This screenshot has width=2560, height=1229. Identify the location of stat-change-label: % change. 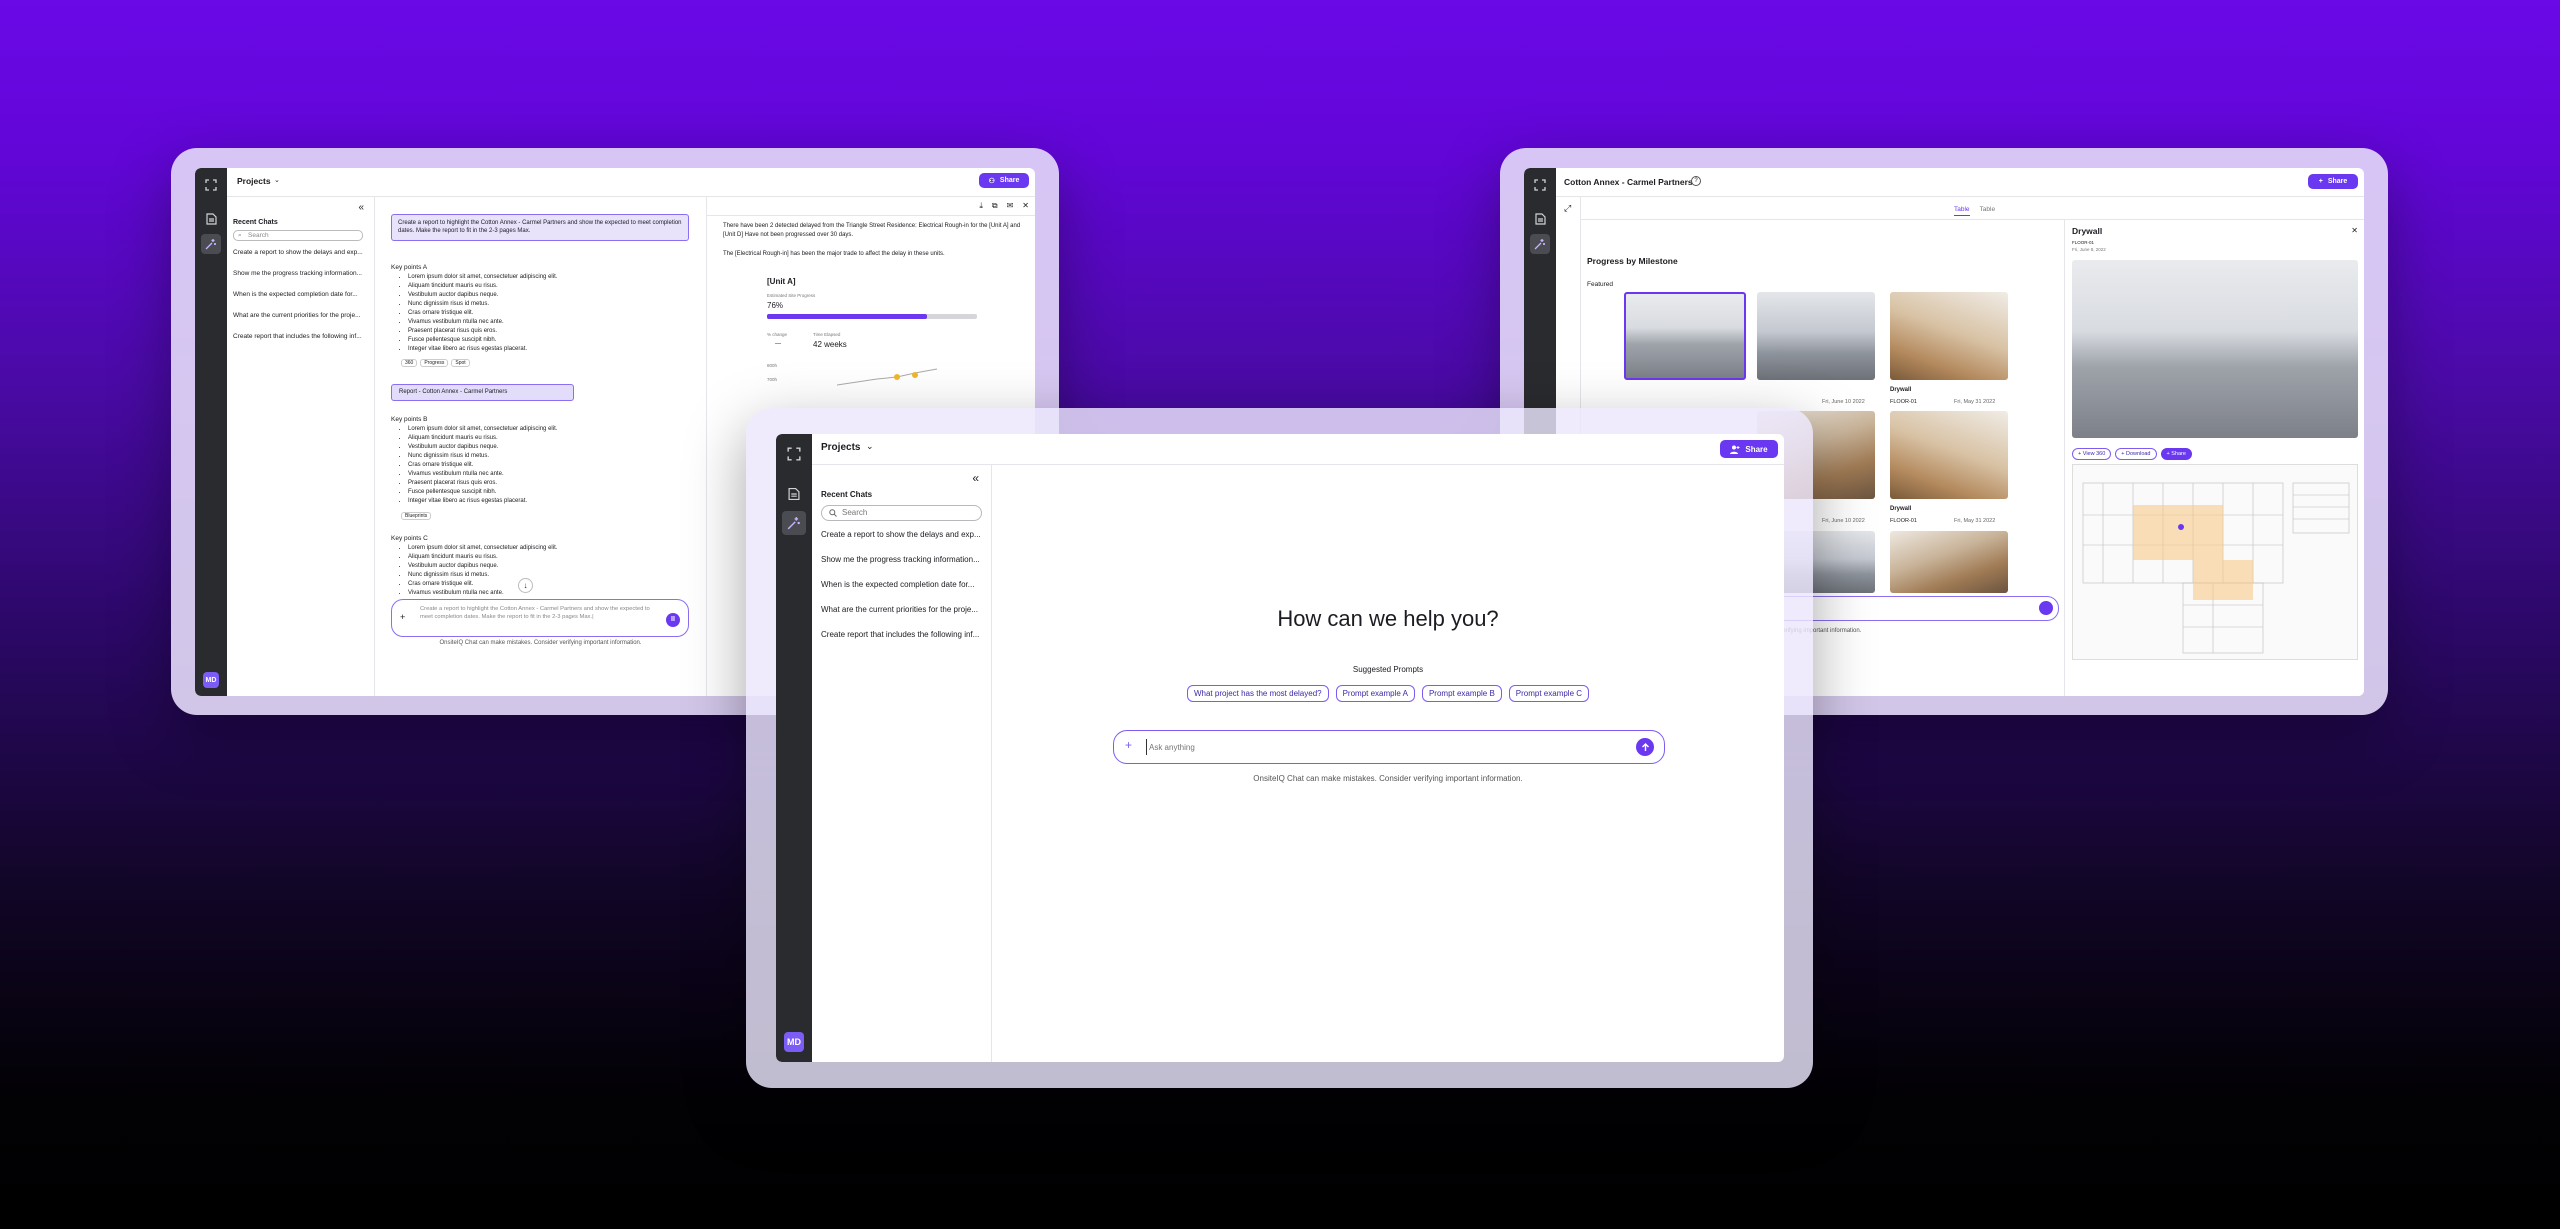
(777, 334).